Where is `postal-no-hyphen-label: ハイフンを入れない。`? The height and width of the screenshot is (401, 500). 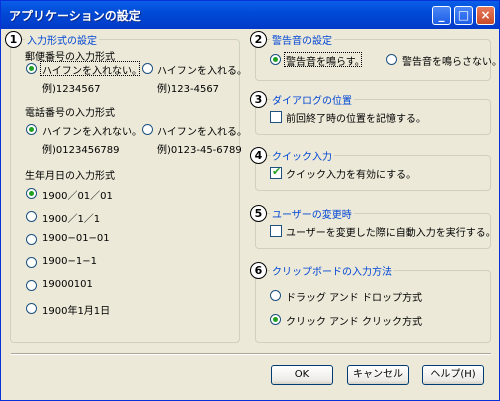 postal-no-hyphen-label: ハイフンを入れない。 is located at coordinates (92, 69).